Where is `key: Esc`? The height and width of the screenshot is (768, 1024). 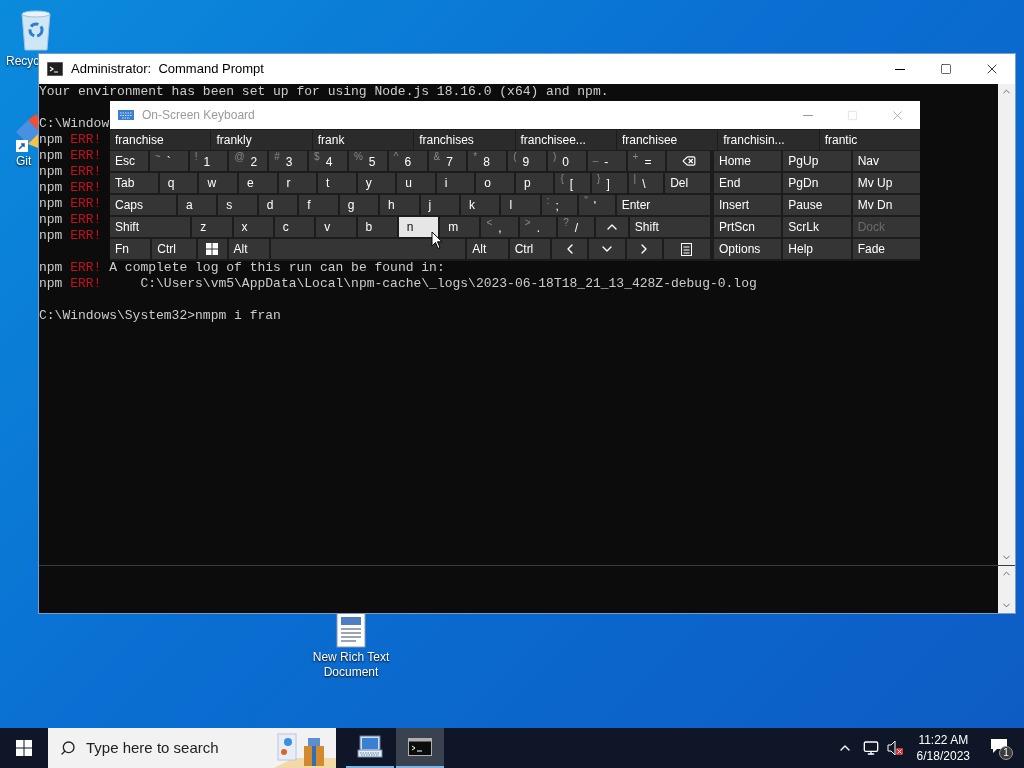
key: Esc is located at coordinates (129, 161).